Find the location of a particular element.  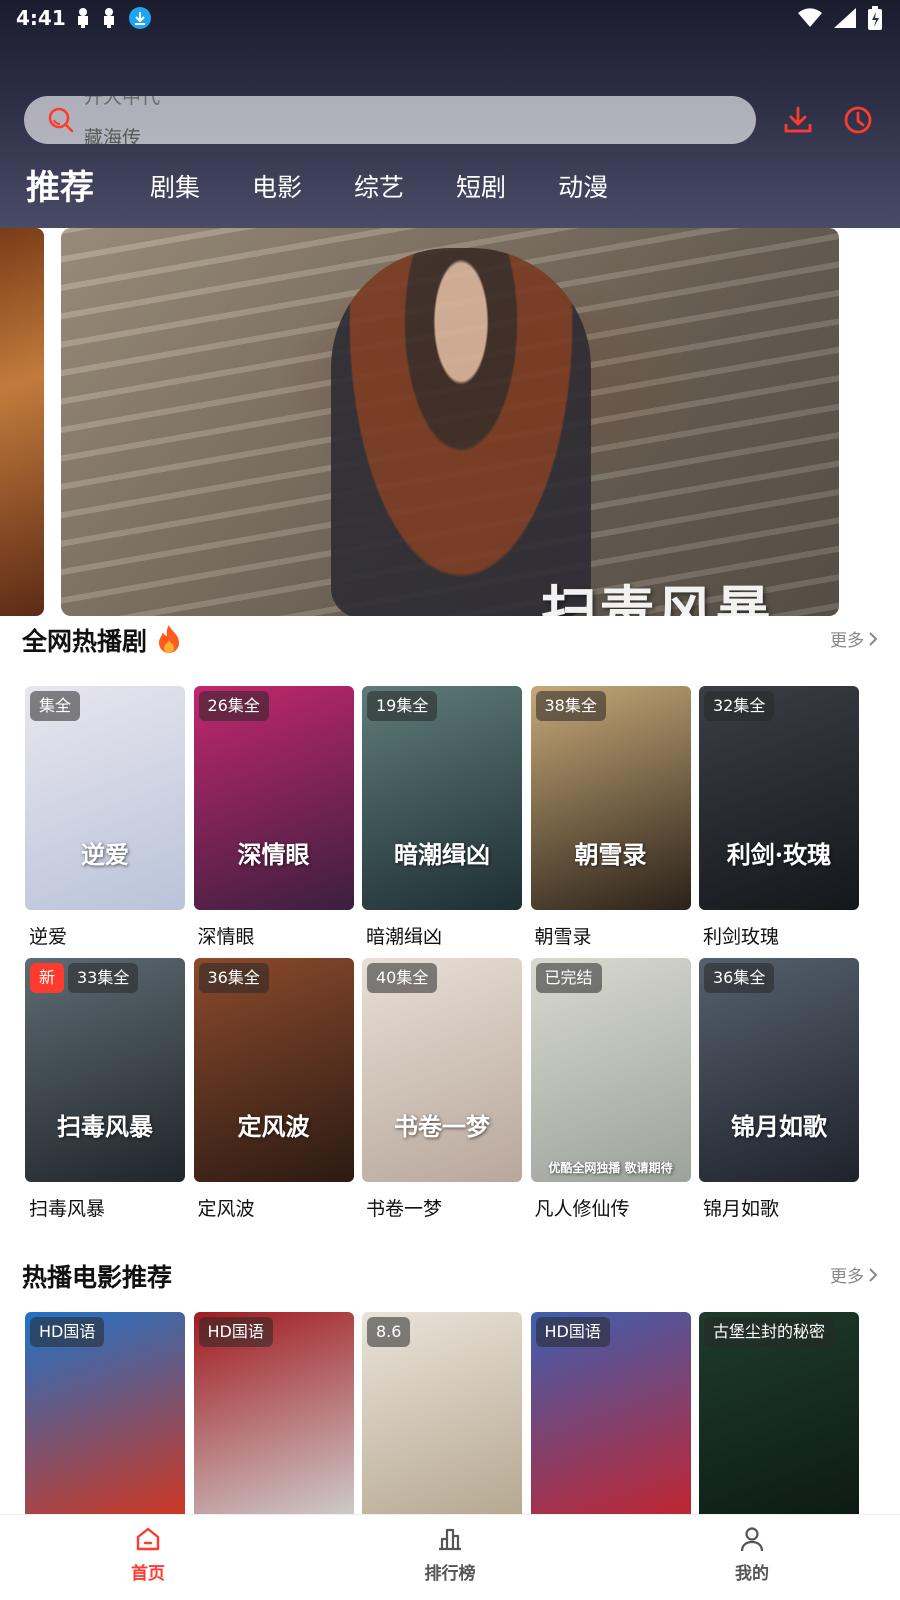

series-card: 逆爱 集全逆爱 is located at coordinates (105, 817).